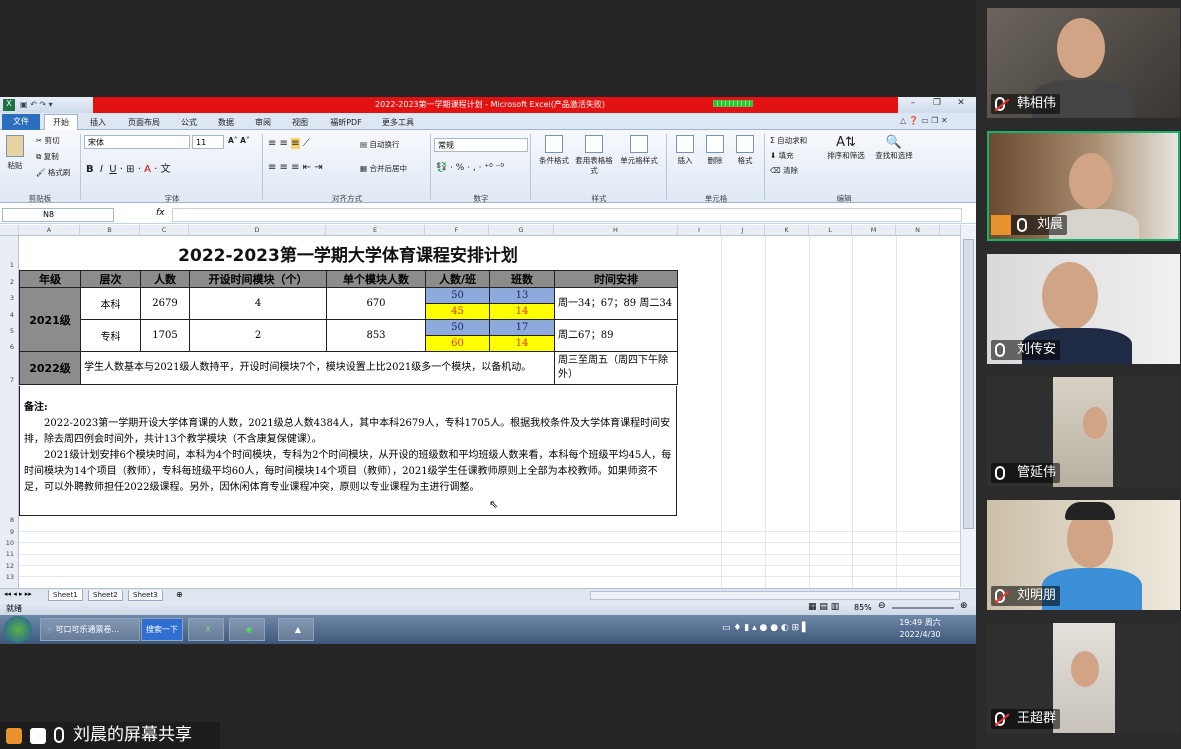  Describe the element at coordinates (98, 122) in the screenshot. I see `tab-insert: 插入` at that location.